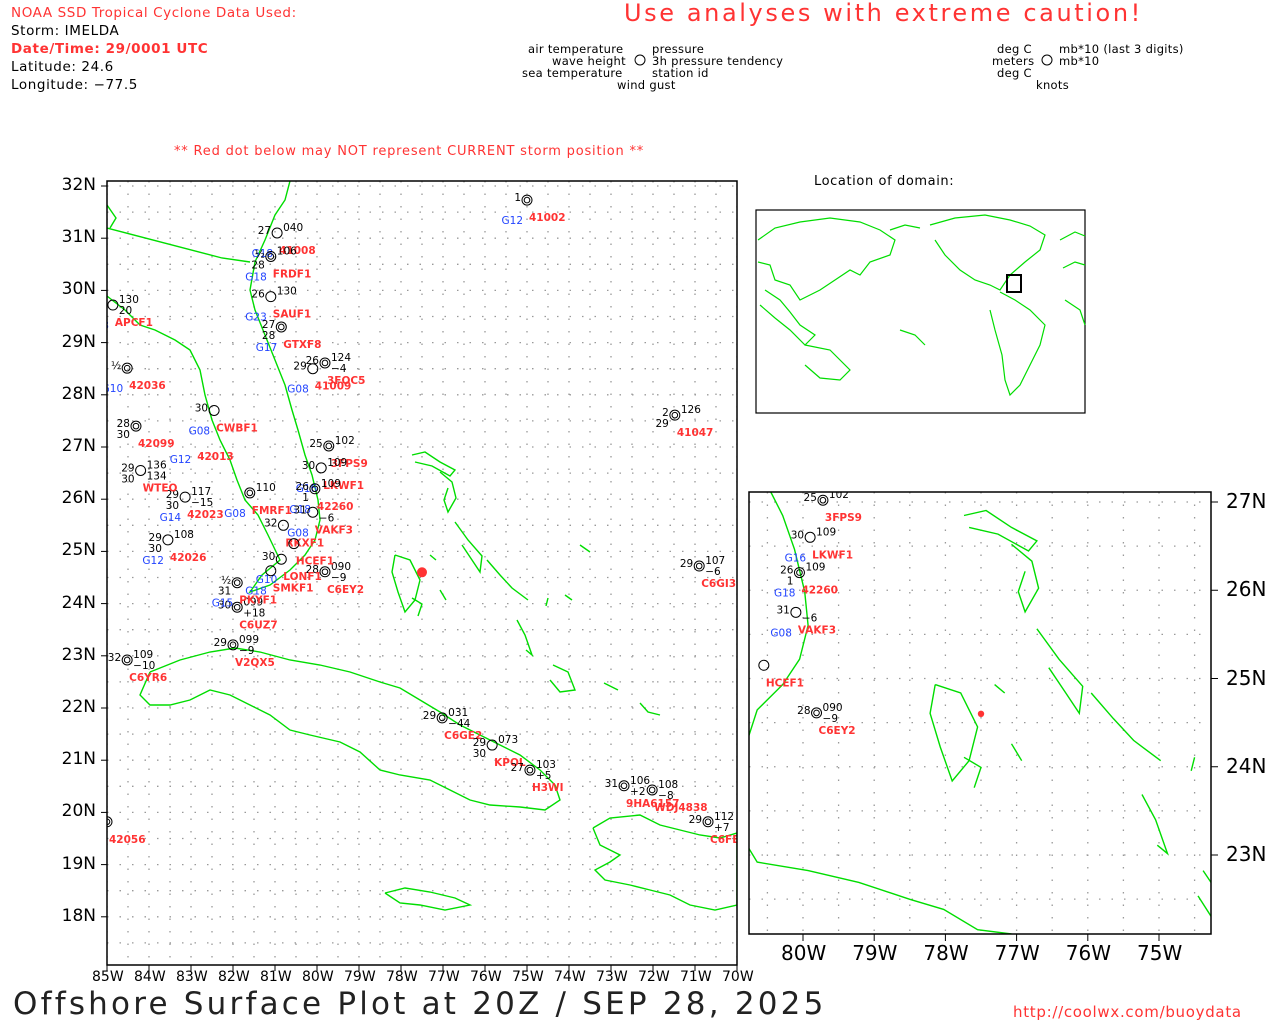  I want to click on station-plot: 30 109 LKWF1 G16, so click(819, 545).